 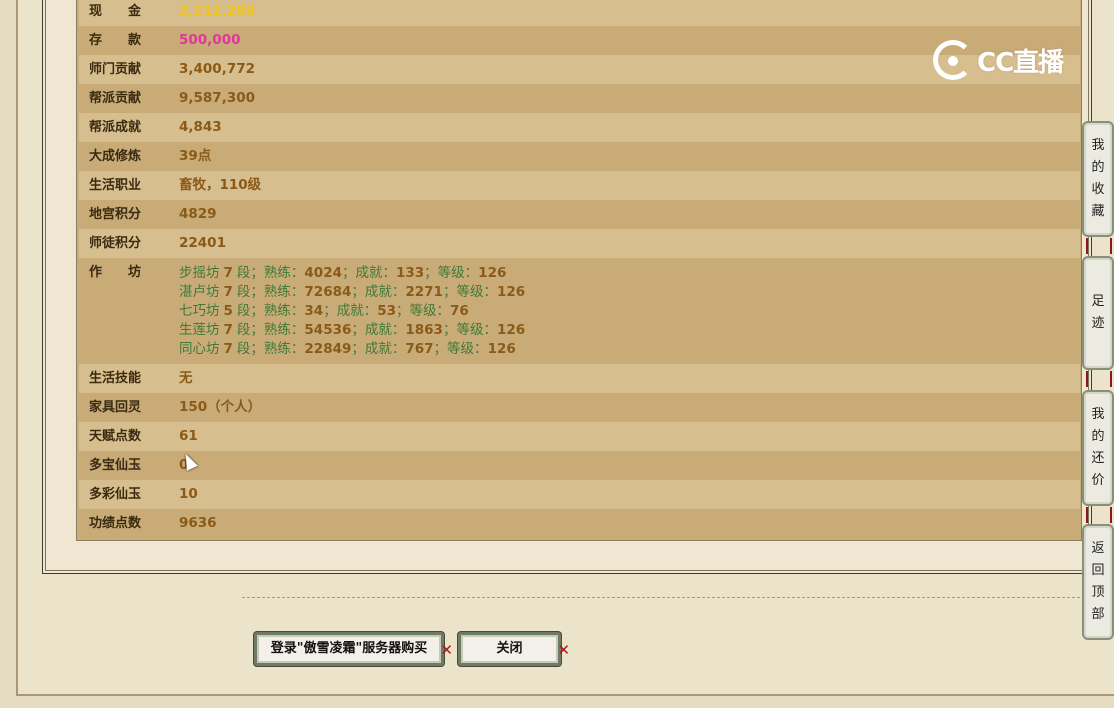 I want to click on workshop-text: 同心坊, so click(x=199, y=349).